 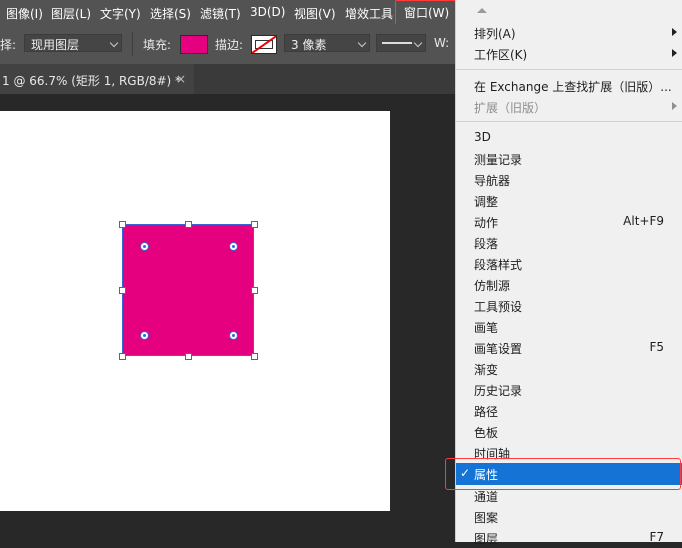 I want to click on menu-item-gradients: 渐变, so click(x=569, y=368).